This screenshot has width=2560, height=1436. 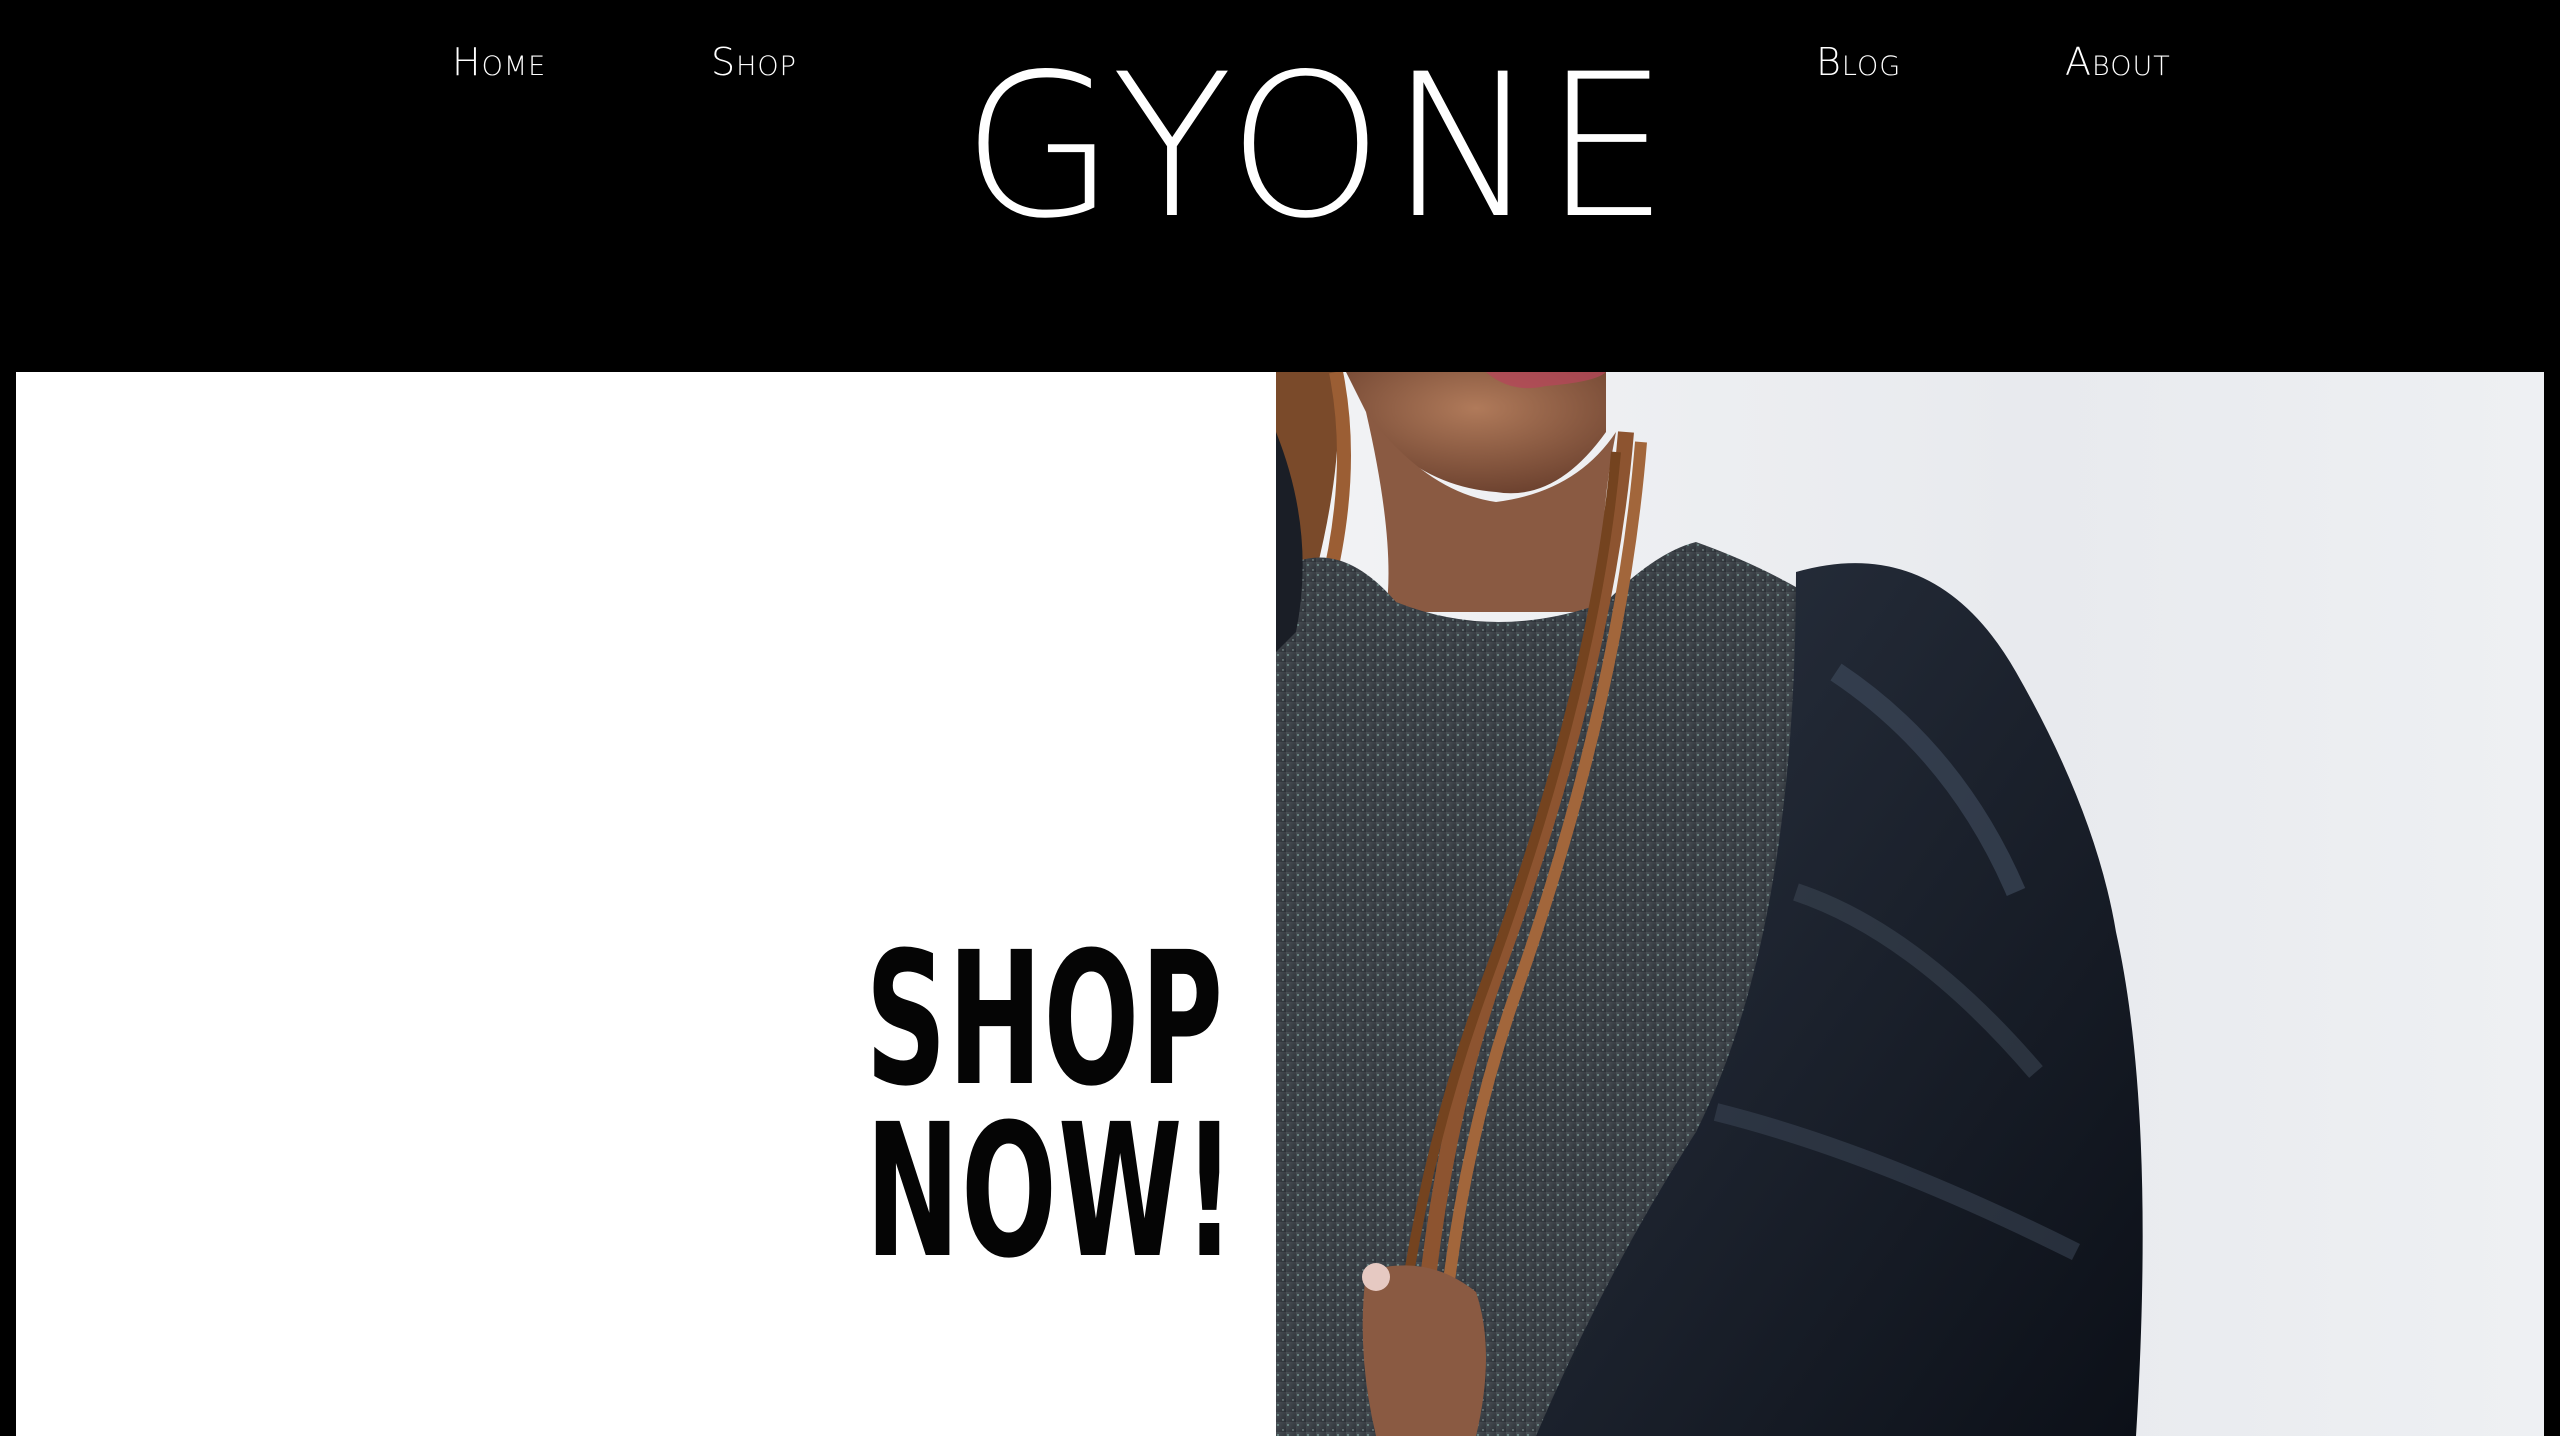 I want to click on promo-line-1: SHOP, so click(x=1045, y=1020).